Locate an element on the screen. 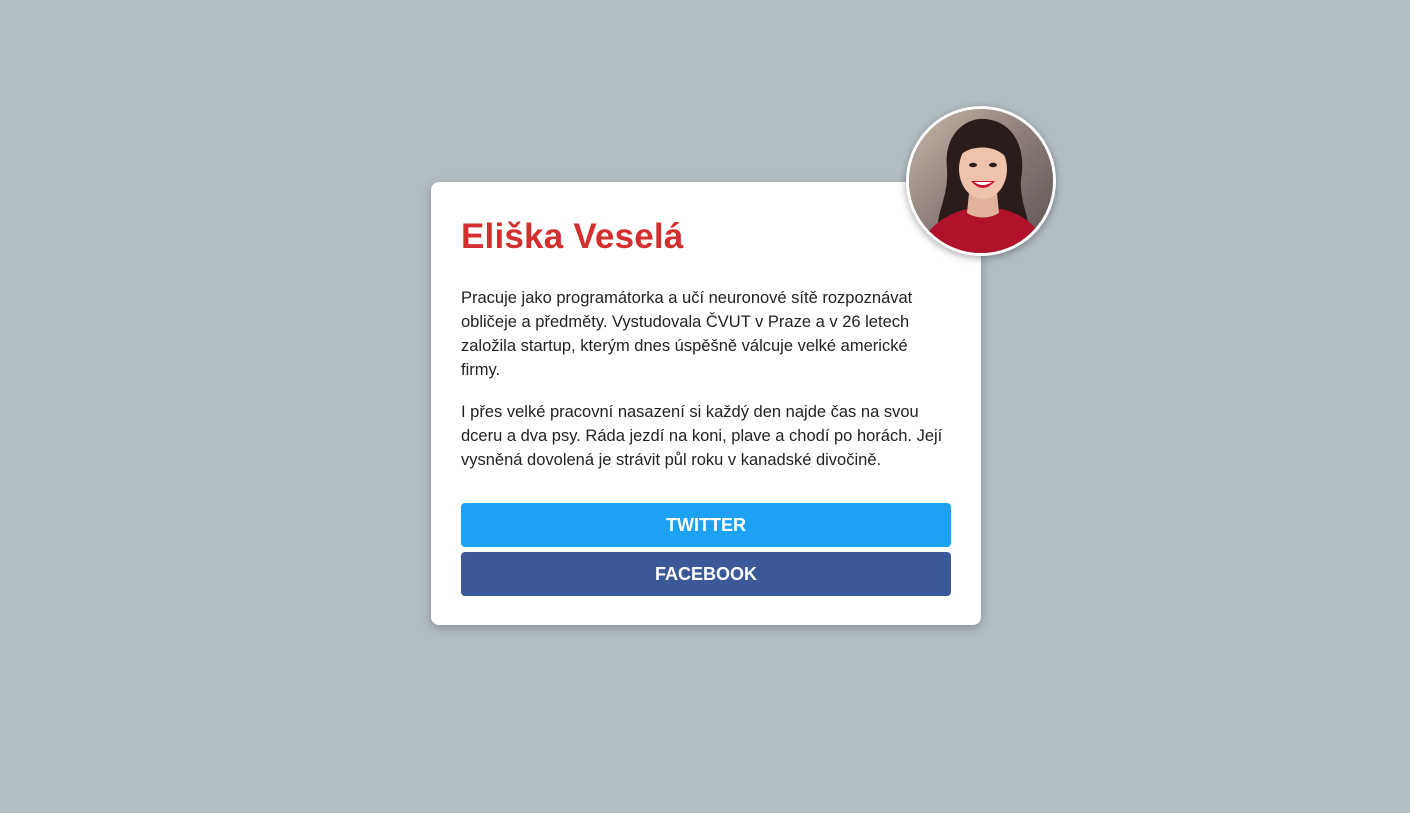 This screenshot has height=813, width=1410. profile-name: Eliška Veselá is located at coordinates (572, 236).